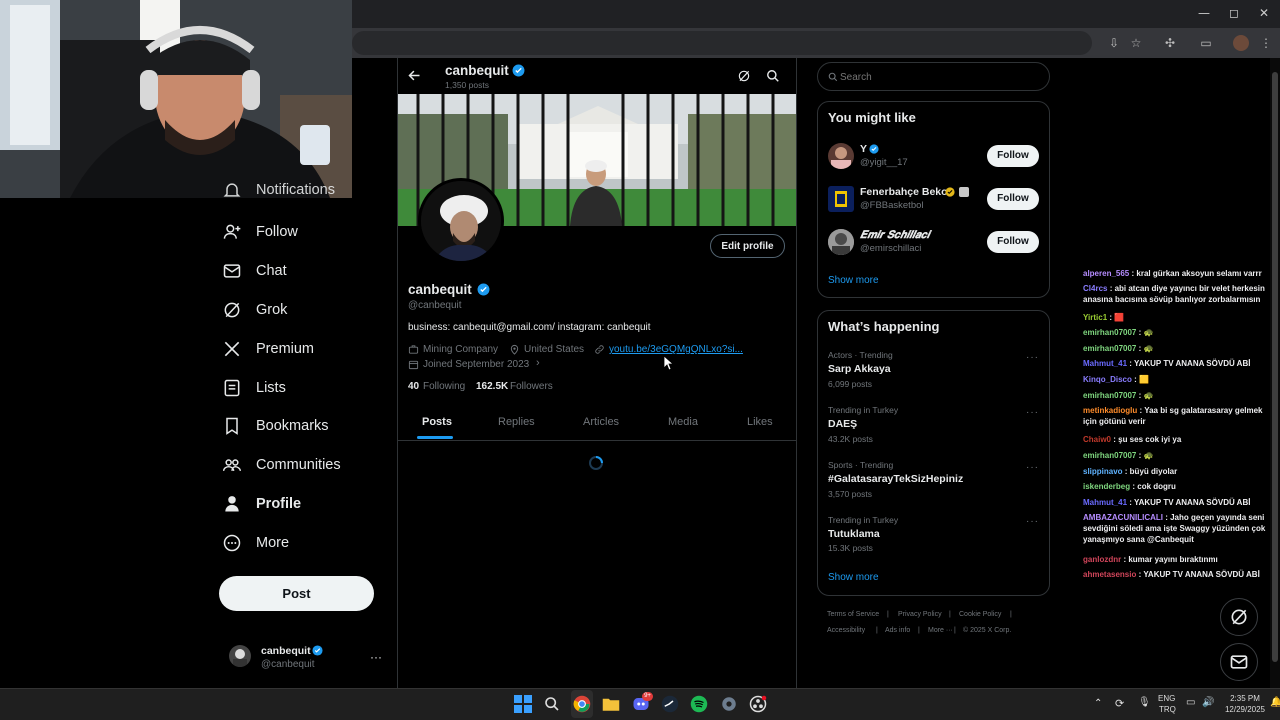  Describe the element at coordinates (261, 504) in the screenshot. I see `sidebar-item-profile: Profile` at that location.